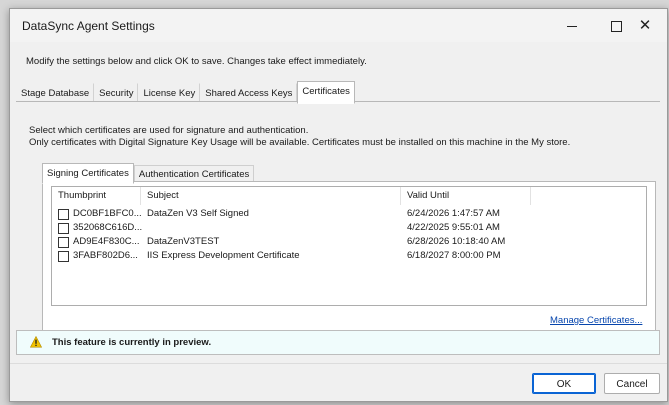 This screenshot has height=405, width=669. I want to click on tab-signing-certificates: Signing Certificates, so click(88, 173).